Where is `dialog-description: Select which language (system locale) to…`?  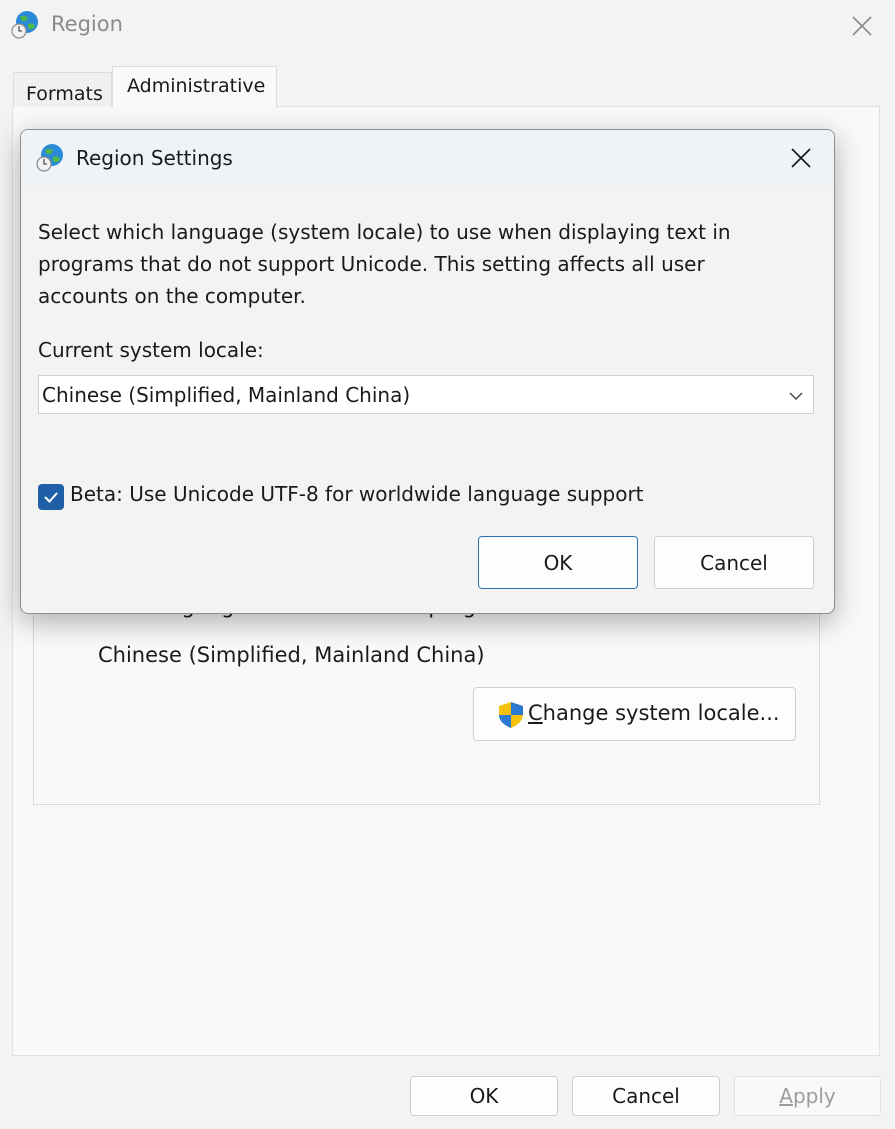
dialog-description: Select which language (system locale) to… is located at coordinates (384, 264).